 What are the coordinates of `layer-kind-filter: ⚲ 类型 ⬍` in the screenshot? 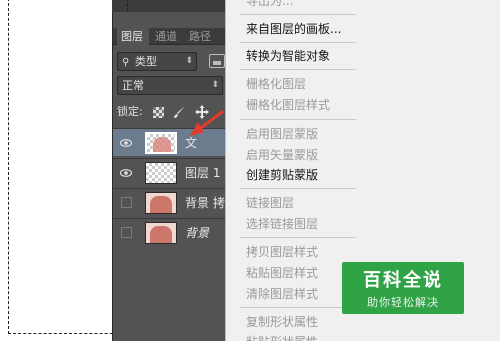 It's located at (157, 61).